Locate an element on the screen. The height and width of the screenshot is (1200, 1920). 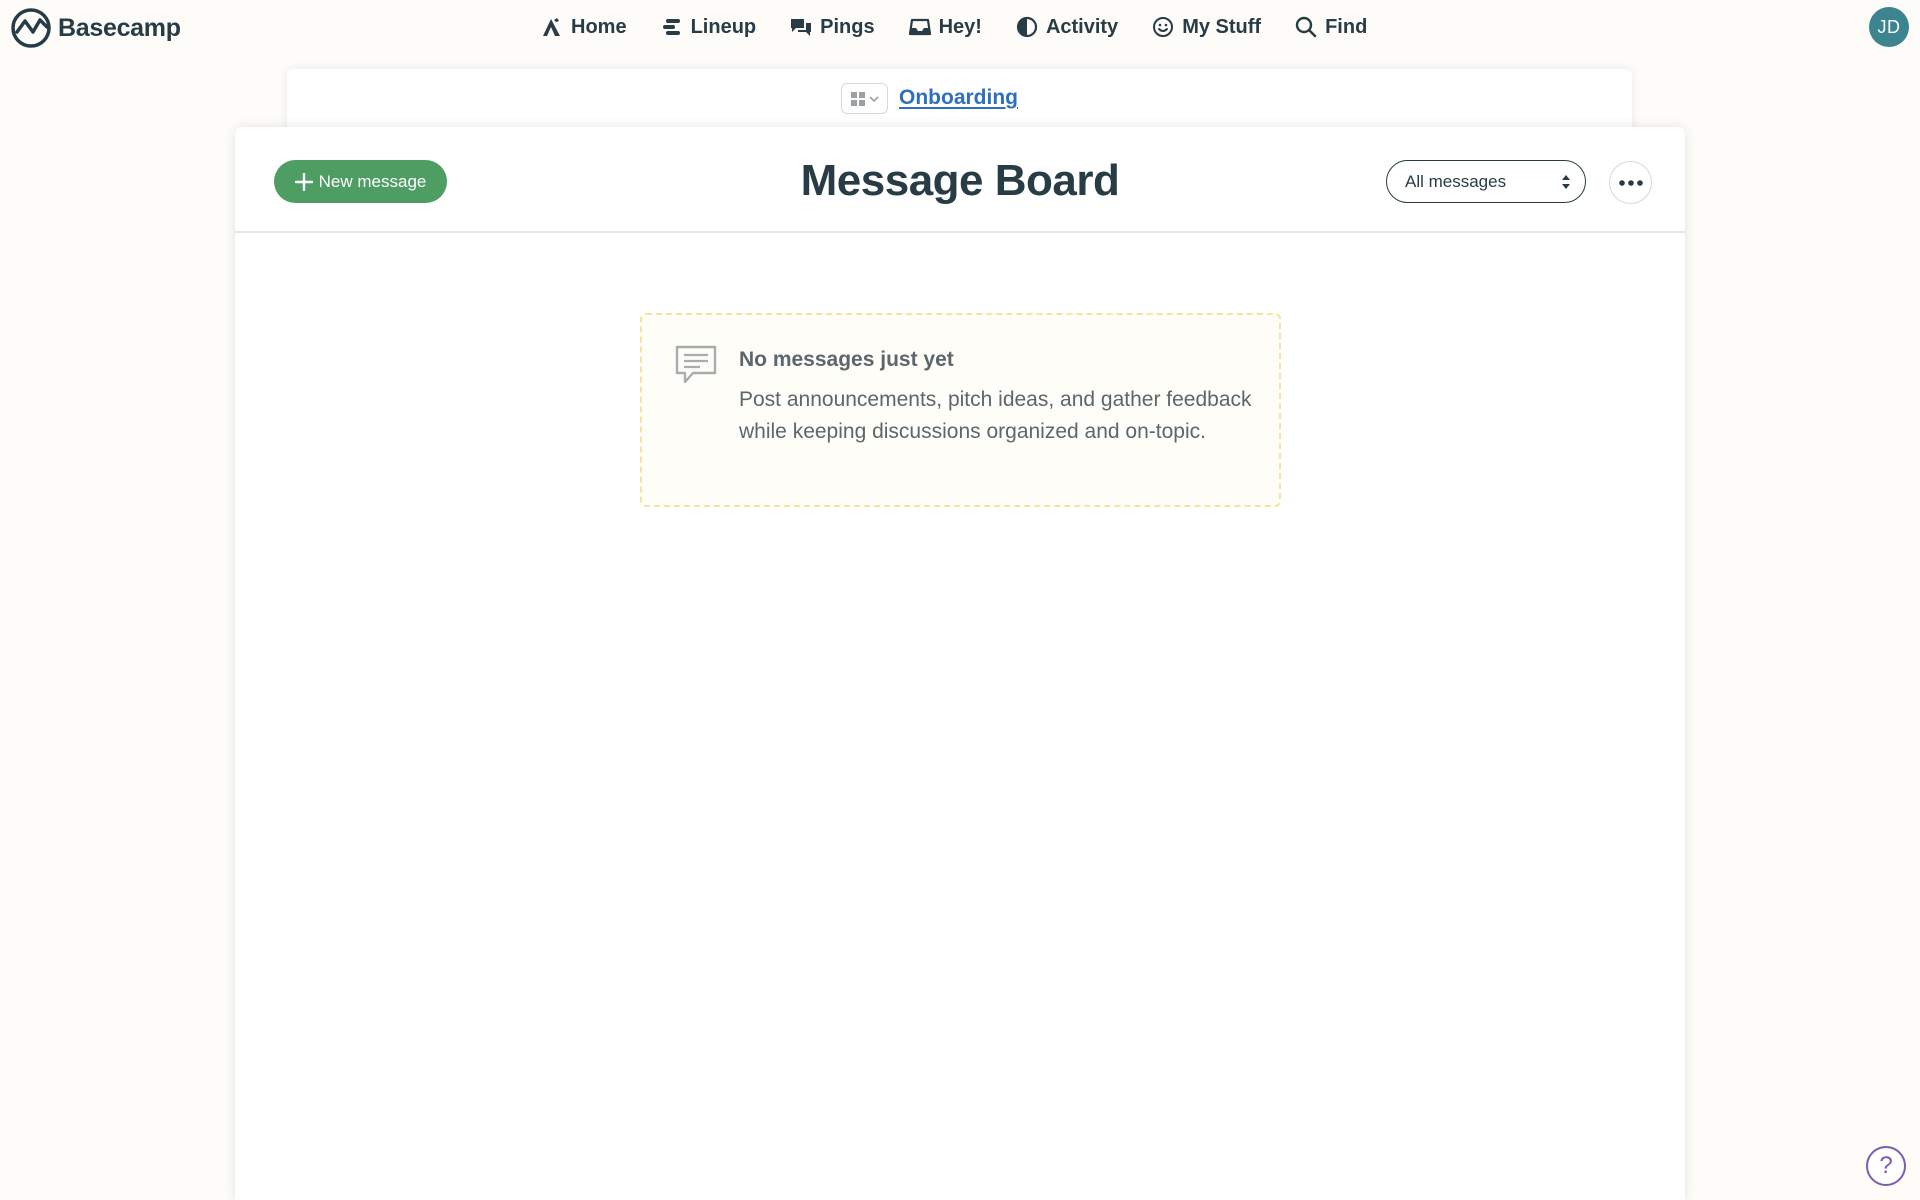
basecamp-logo-link: Basecamp is located at coordinates (95, 28).